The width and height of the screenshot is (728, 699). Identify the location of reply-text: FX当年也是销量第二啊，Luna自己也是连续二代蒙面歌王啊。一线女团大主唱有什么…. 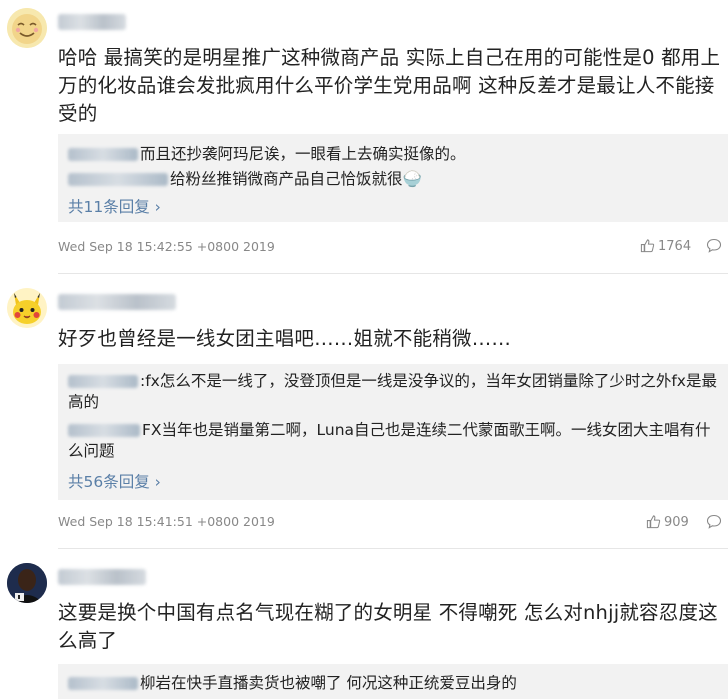
(389, 440).